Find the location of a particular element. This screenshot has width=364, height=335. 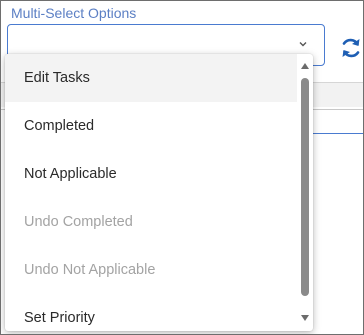

option-edit-tasks: Edit Tasks is located at coordinates (151, 78).